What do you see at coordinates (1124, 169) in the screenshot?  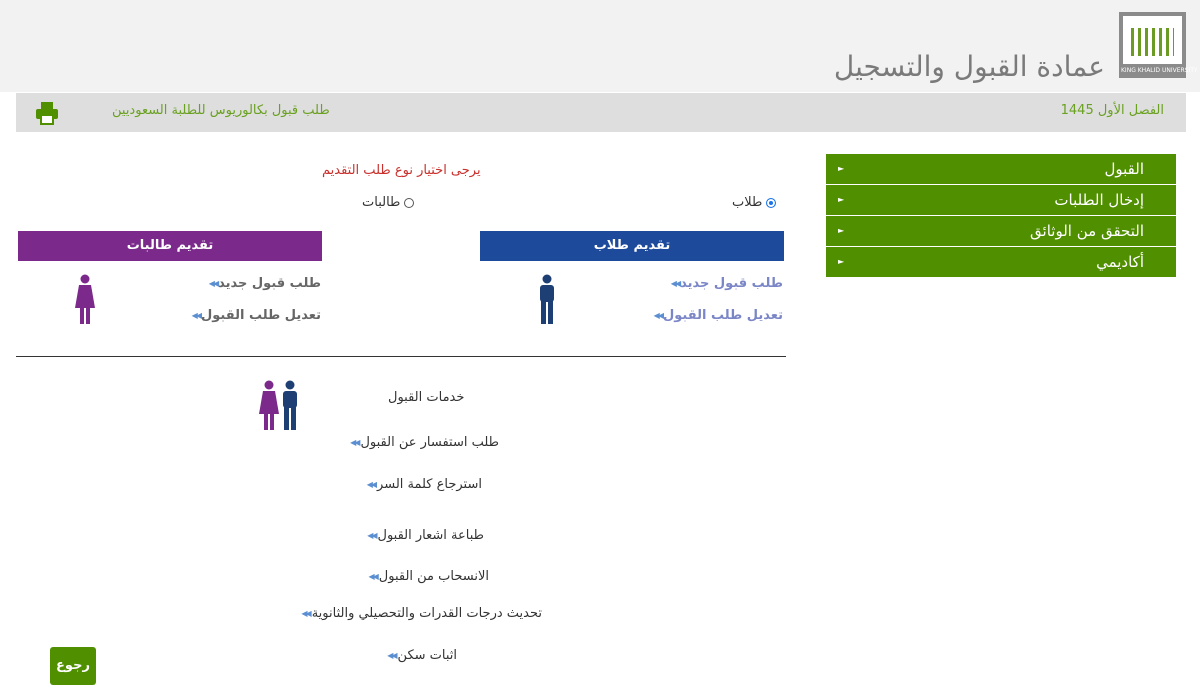 I see `sidebar-item-label: القبول` at bounding box center [1124, 169].